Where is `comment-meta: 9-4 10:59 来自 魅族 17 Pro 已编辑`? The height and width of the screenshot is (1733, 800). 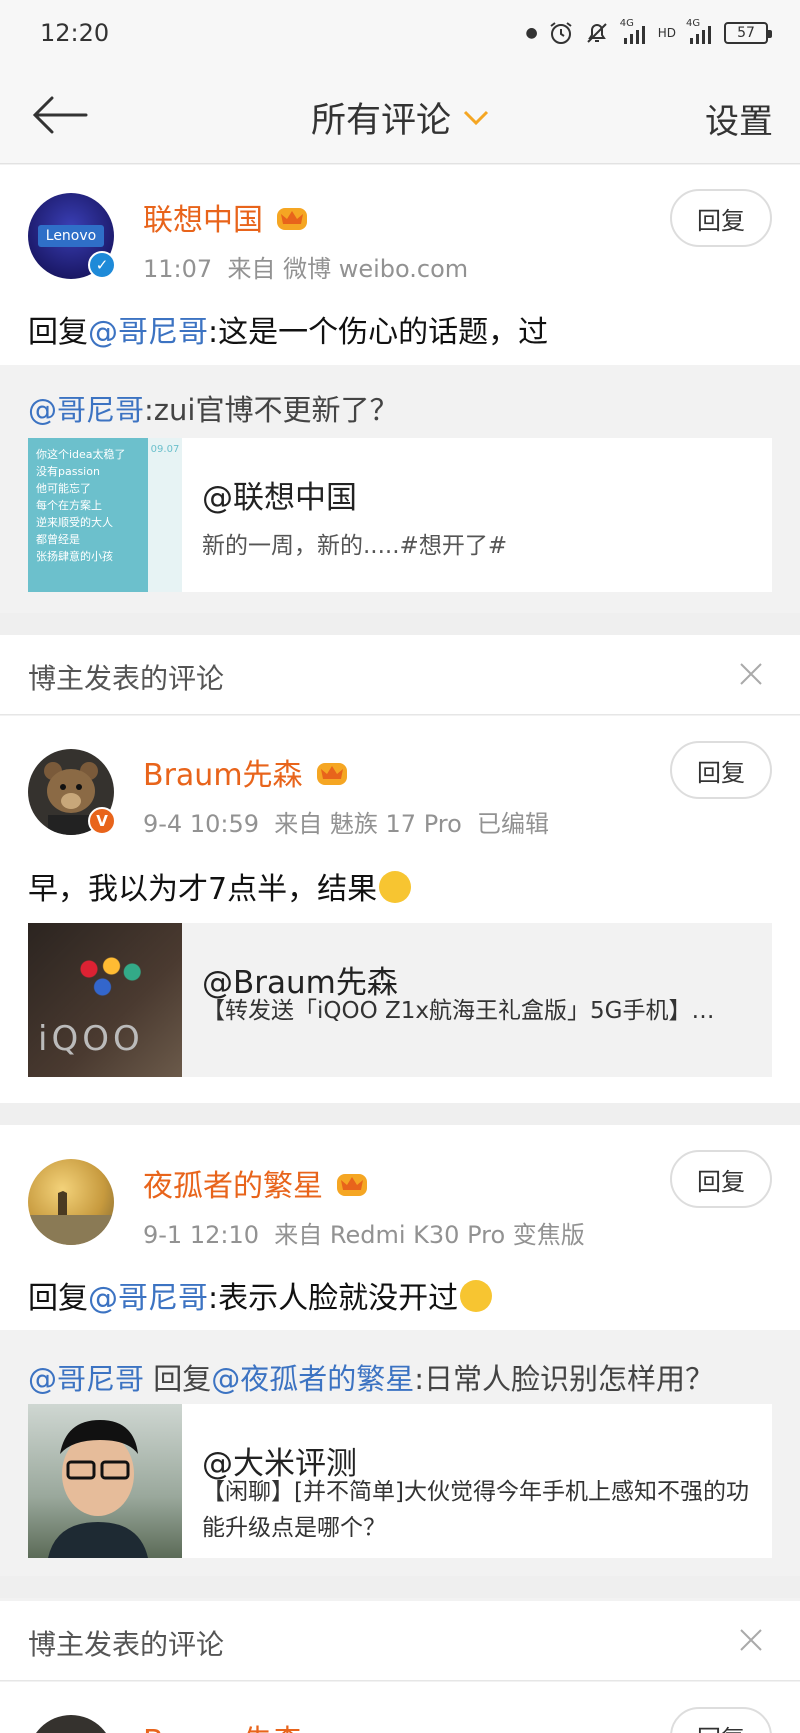
comment-meta: 9-4 10:59 来自 魅族 17 Pro 已编辑 is located at coordinates (346, 824).